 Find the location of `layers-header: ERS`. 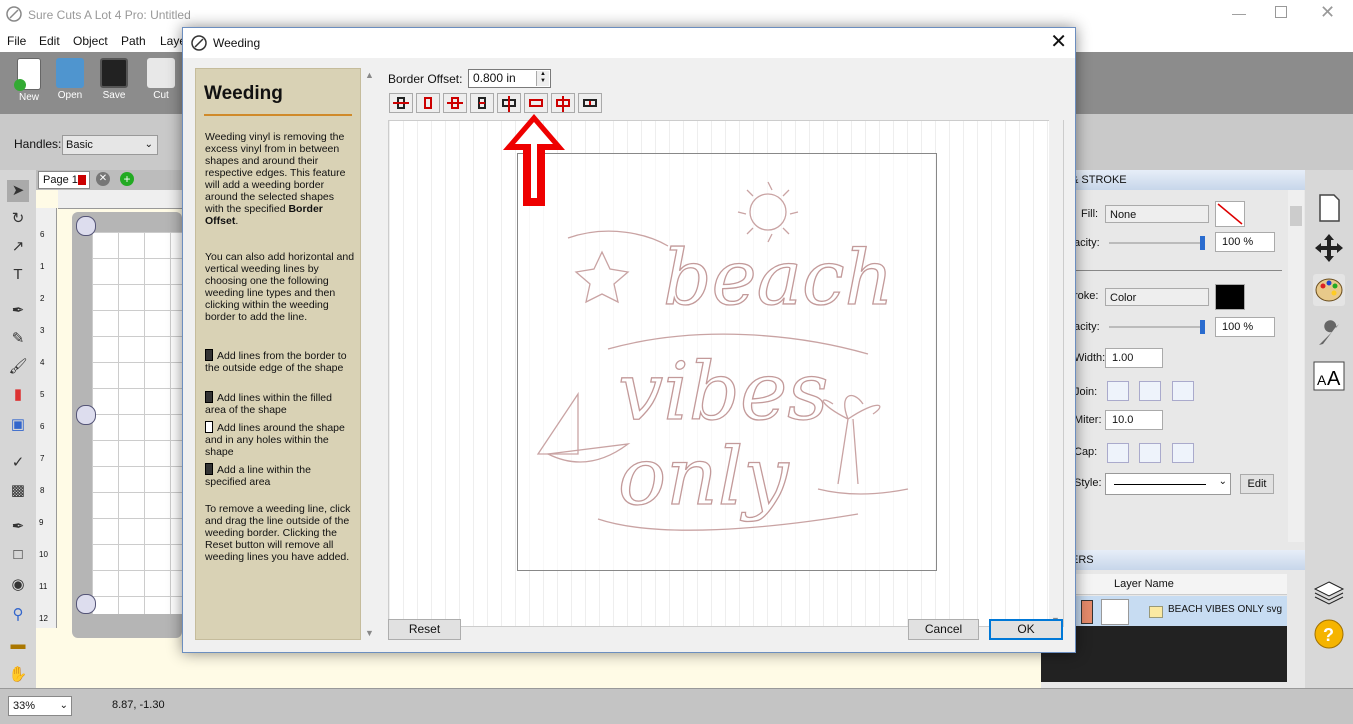

layers-header: ERS is located at coordinates (1173, 560).